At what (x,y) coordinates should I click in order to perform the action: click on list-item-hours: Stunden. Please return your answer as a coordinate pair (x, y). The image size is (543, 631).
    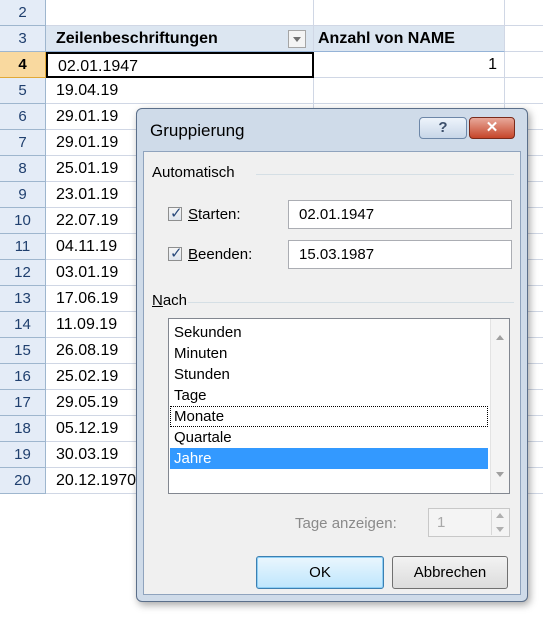
    Looking at the image, I should click on (329, 374).